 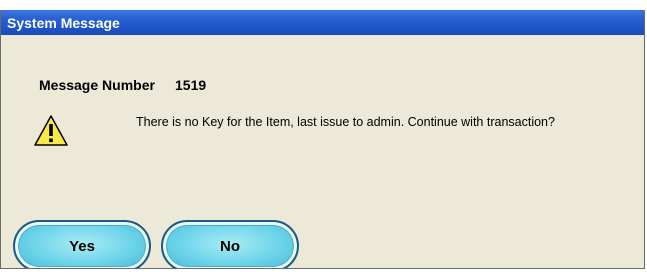 What do you see at coordinates (63, 23) in the screenshot?
I see `window-title: System Message` at bounding box center [63, 23].